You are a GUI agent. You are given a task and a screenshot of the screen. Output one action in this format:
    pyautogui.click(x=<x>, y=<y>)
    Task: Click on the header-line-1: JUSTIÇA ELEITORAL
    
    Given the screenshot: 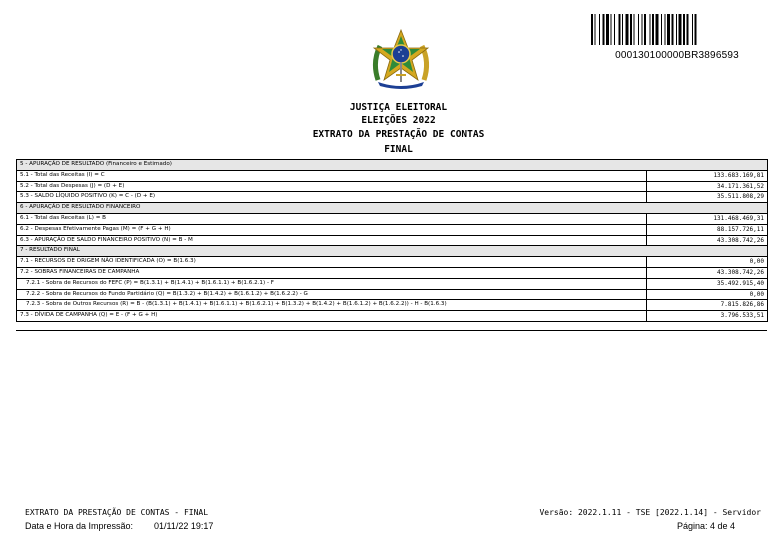 What is the action you would take?
    pyautogui.click(x=398, y=107)
    